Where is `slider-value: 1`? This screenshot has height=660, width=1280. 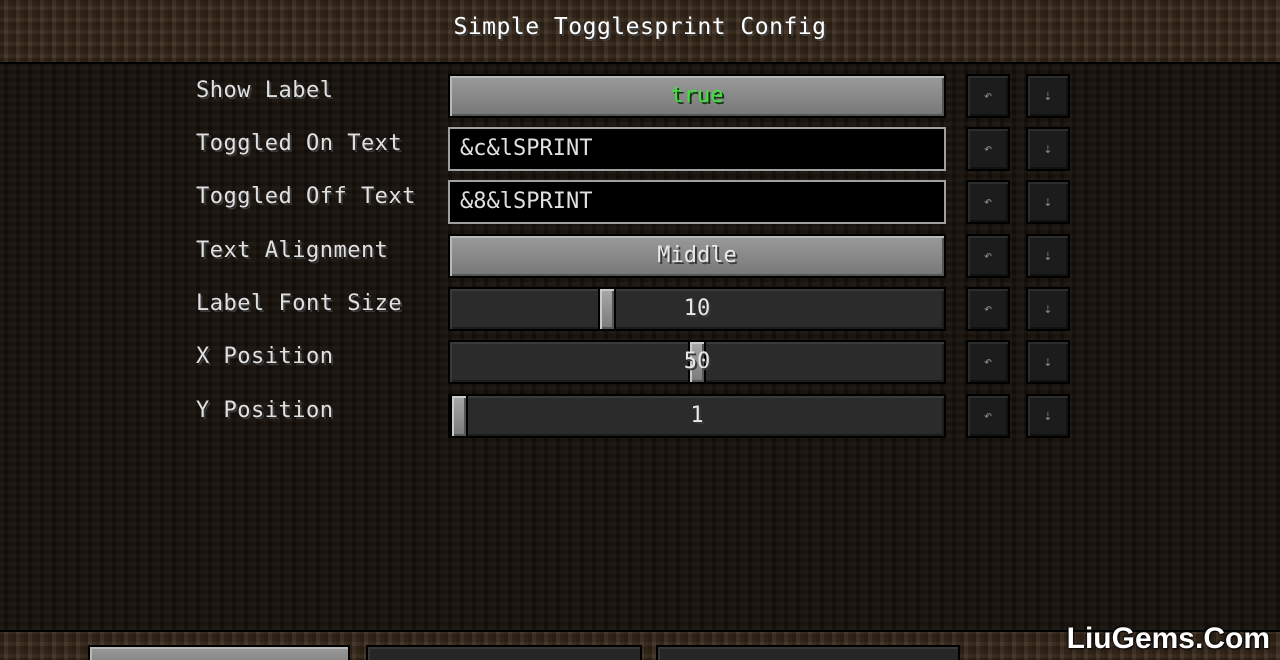
slider-value: 1 is located at coordinates (697, 415).